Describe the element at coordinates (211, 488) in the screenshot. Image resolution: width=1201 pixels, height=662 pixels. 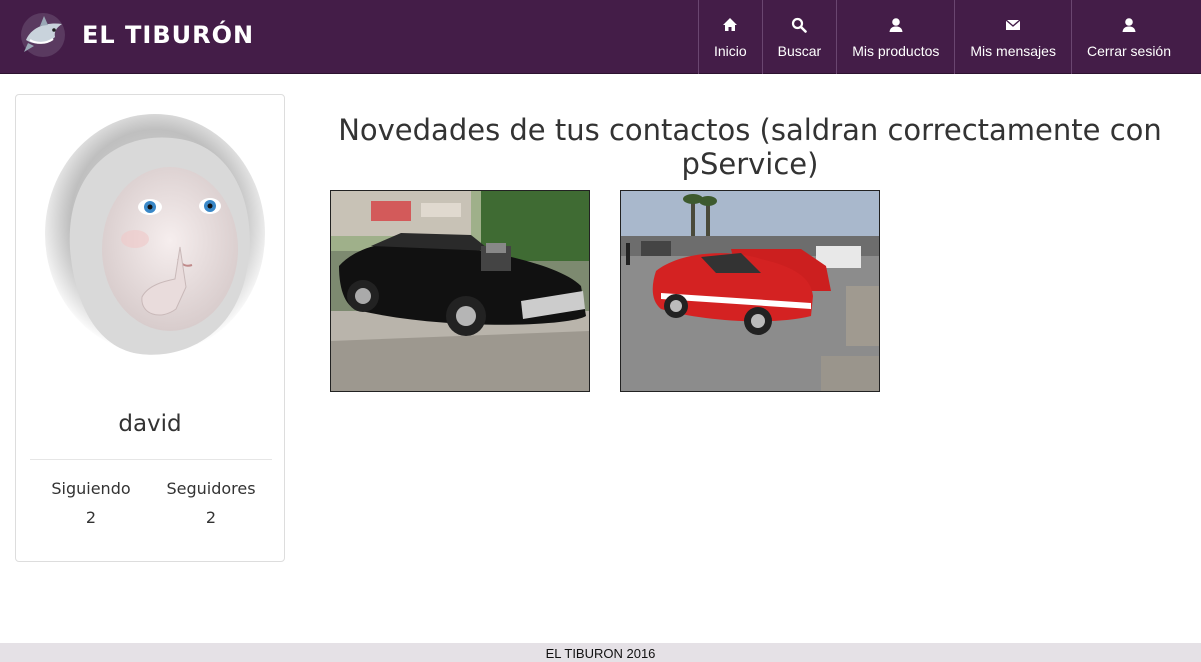
I see `followers-label: Seguidores` at that location.